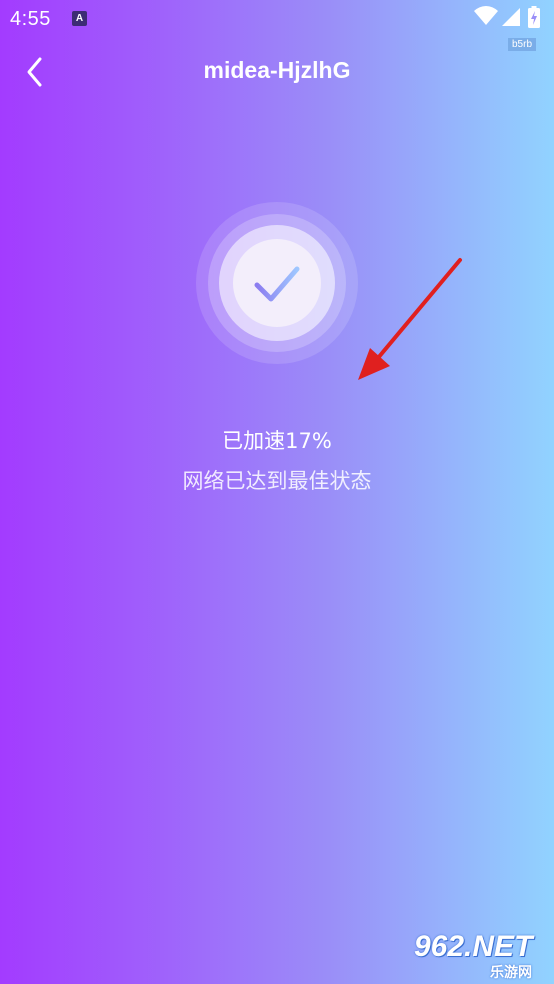 The image size is (554, 984). I want to click on speed-boost-label: 已加速17%, so click(277, 441).